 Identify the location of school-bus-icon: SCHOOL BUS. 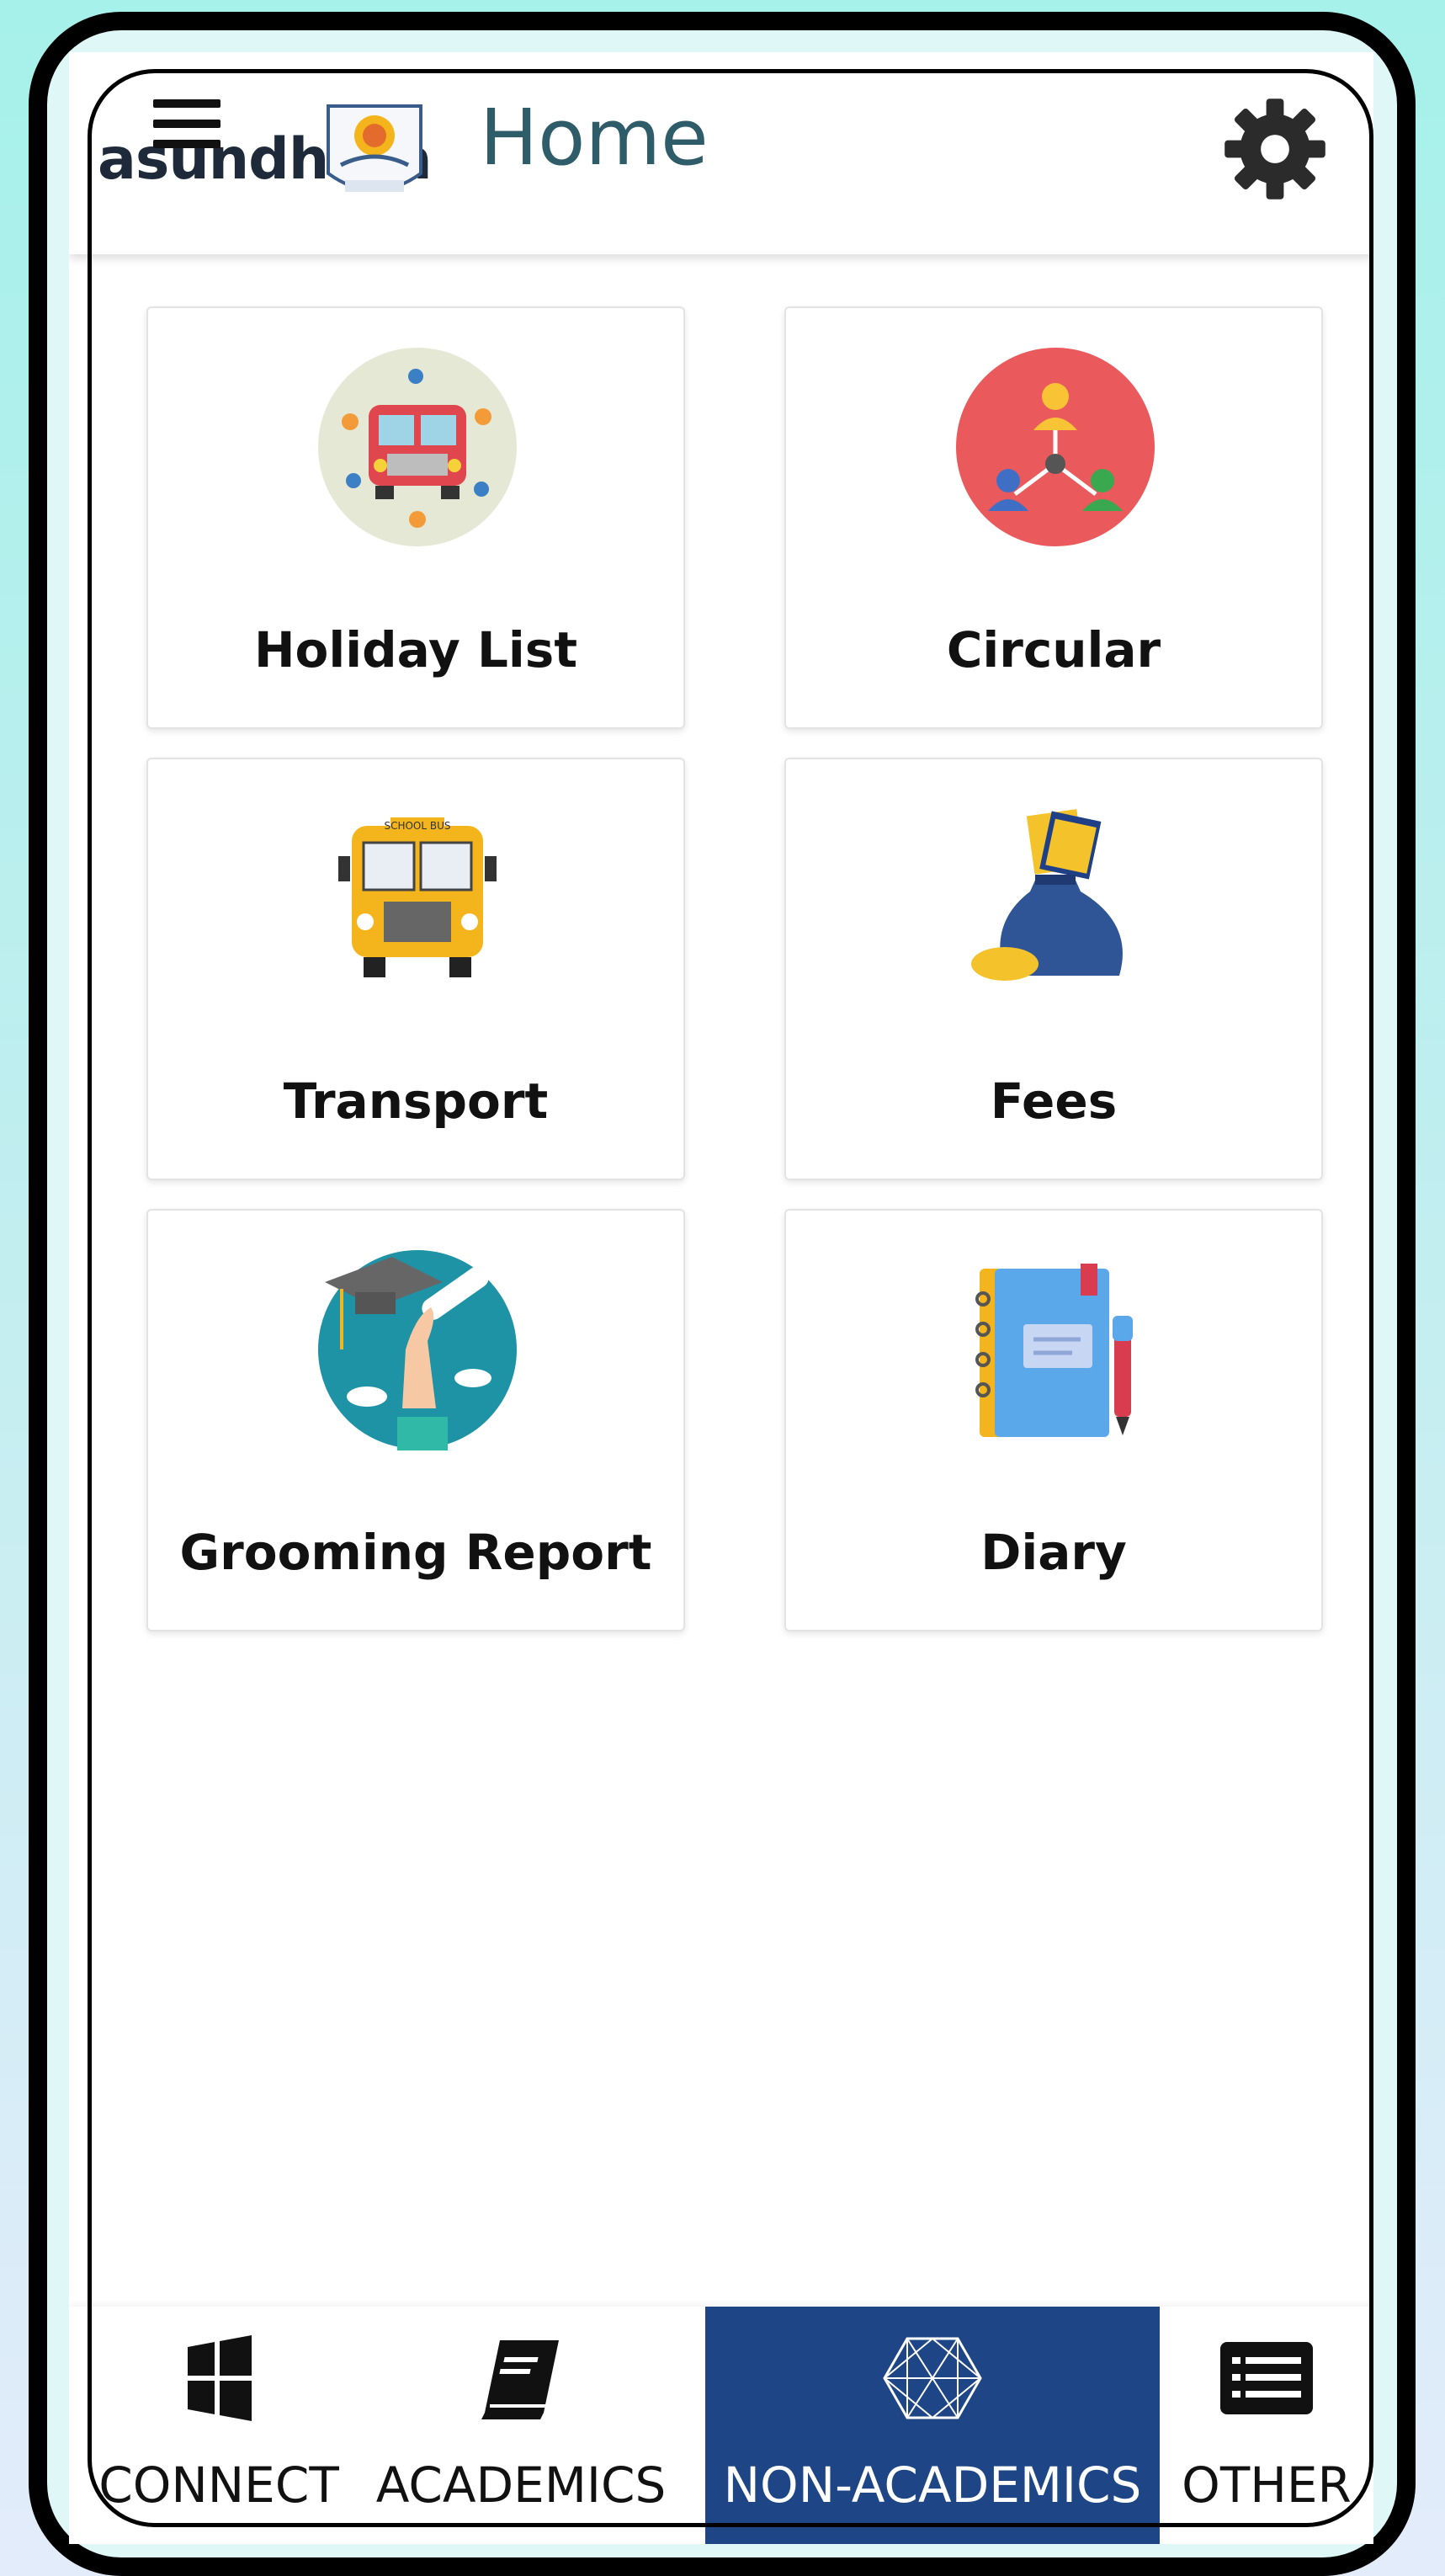
(417, 897).